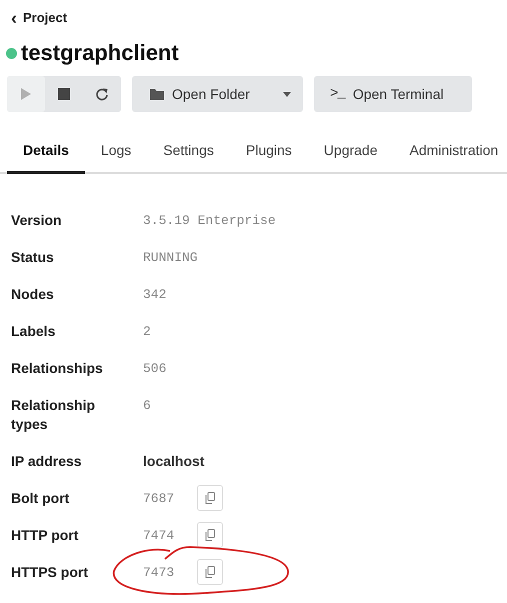 The height and width of the screenshot is (603, 507). I want to click on field-value: RUNNING, so click(170, 258).